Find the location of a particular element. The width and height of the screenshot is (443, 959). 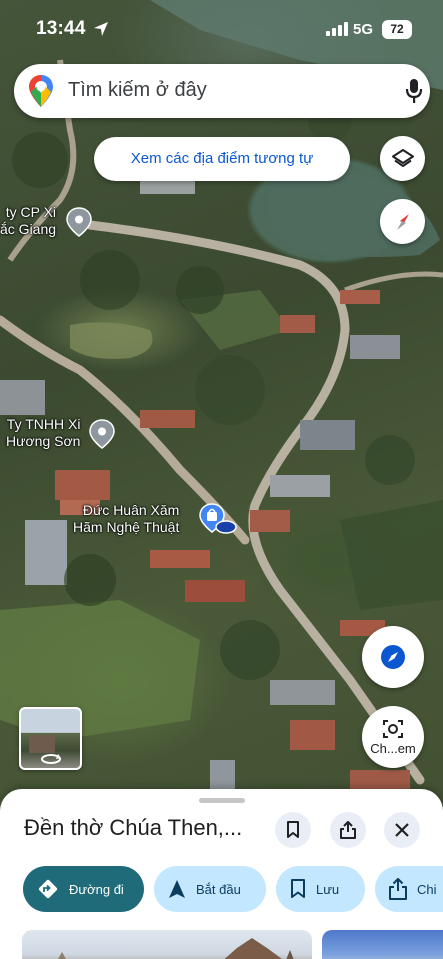

place-label-tattoo-shop: Đức Huân Xăm Hãm Nghệ Thuật is located at coordinates (126, 519).